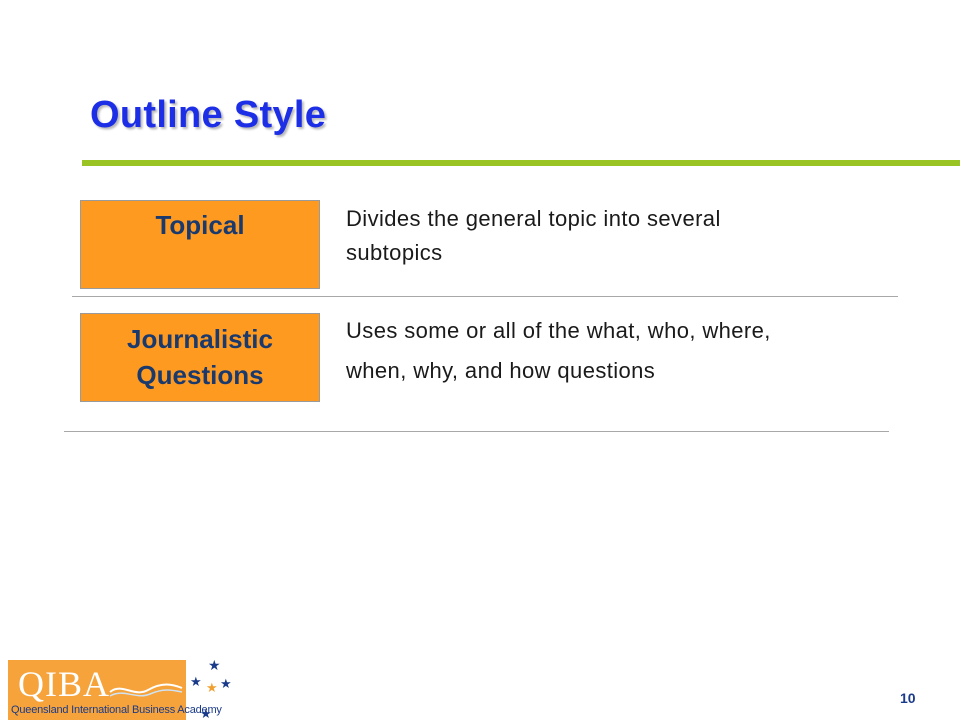 Image resolution: width=960 pixels, height=720 pixels. I want to click on journalistic-description-line: when, why, and how questions, so click(501, 370).